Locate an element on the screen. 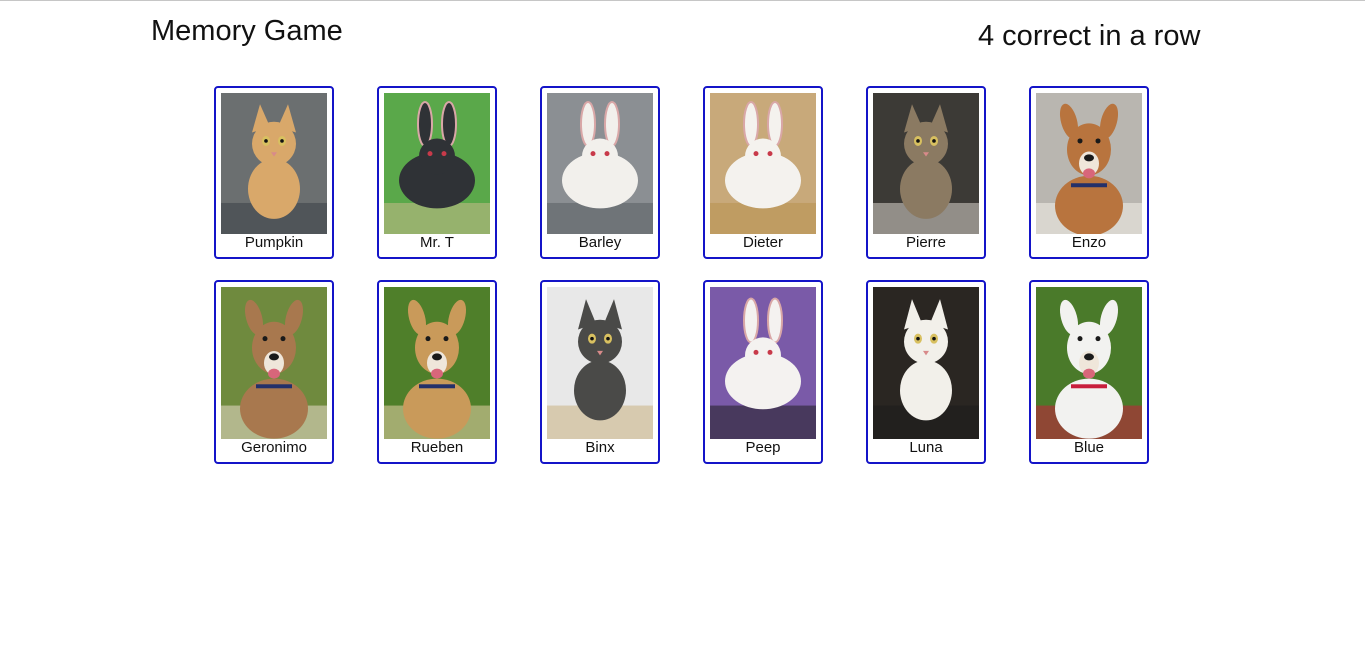  memory-card: Barley is located at coordinates (600, 172).